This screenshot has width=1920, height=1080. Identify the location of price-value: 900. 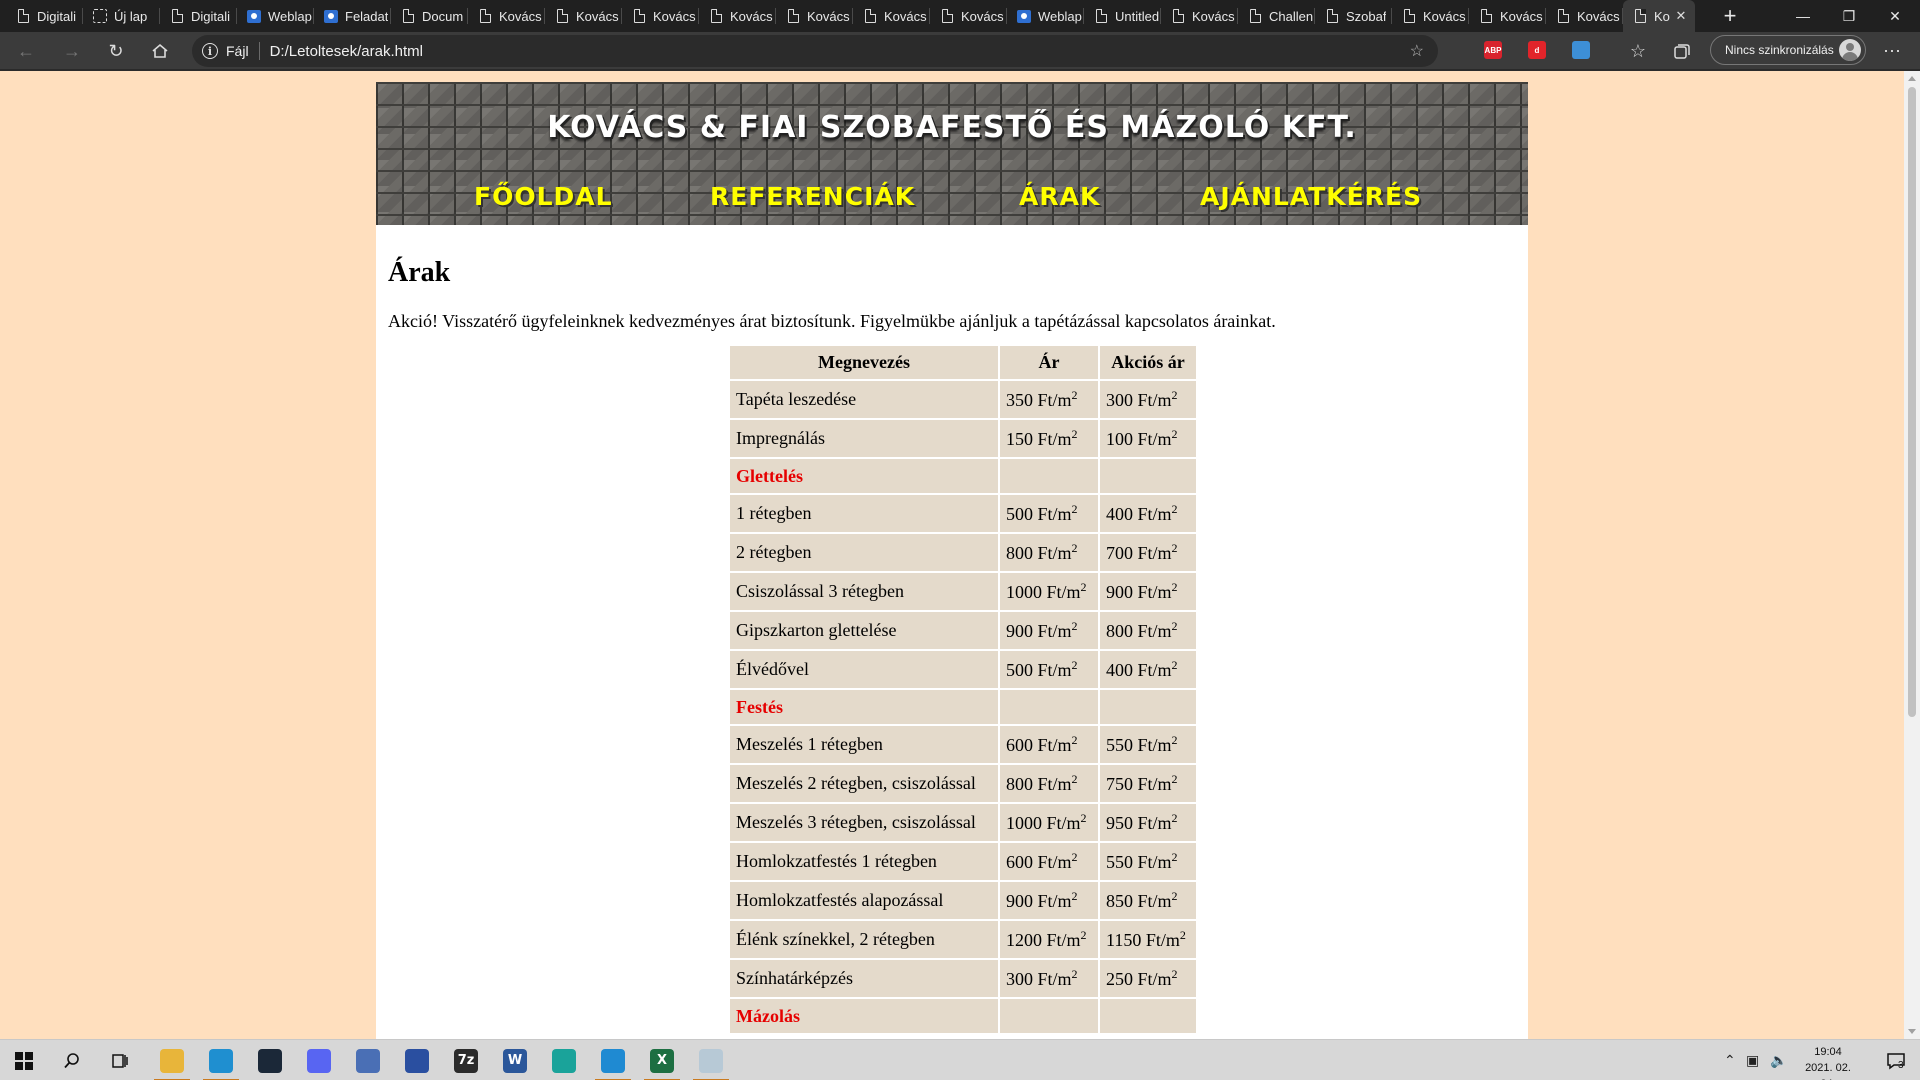
(1019, 901).